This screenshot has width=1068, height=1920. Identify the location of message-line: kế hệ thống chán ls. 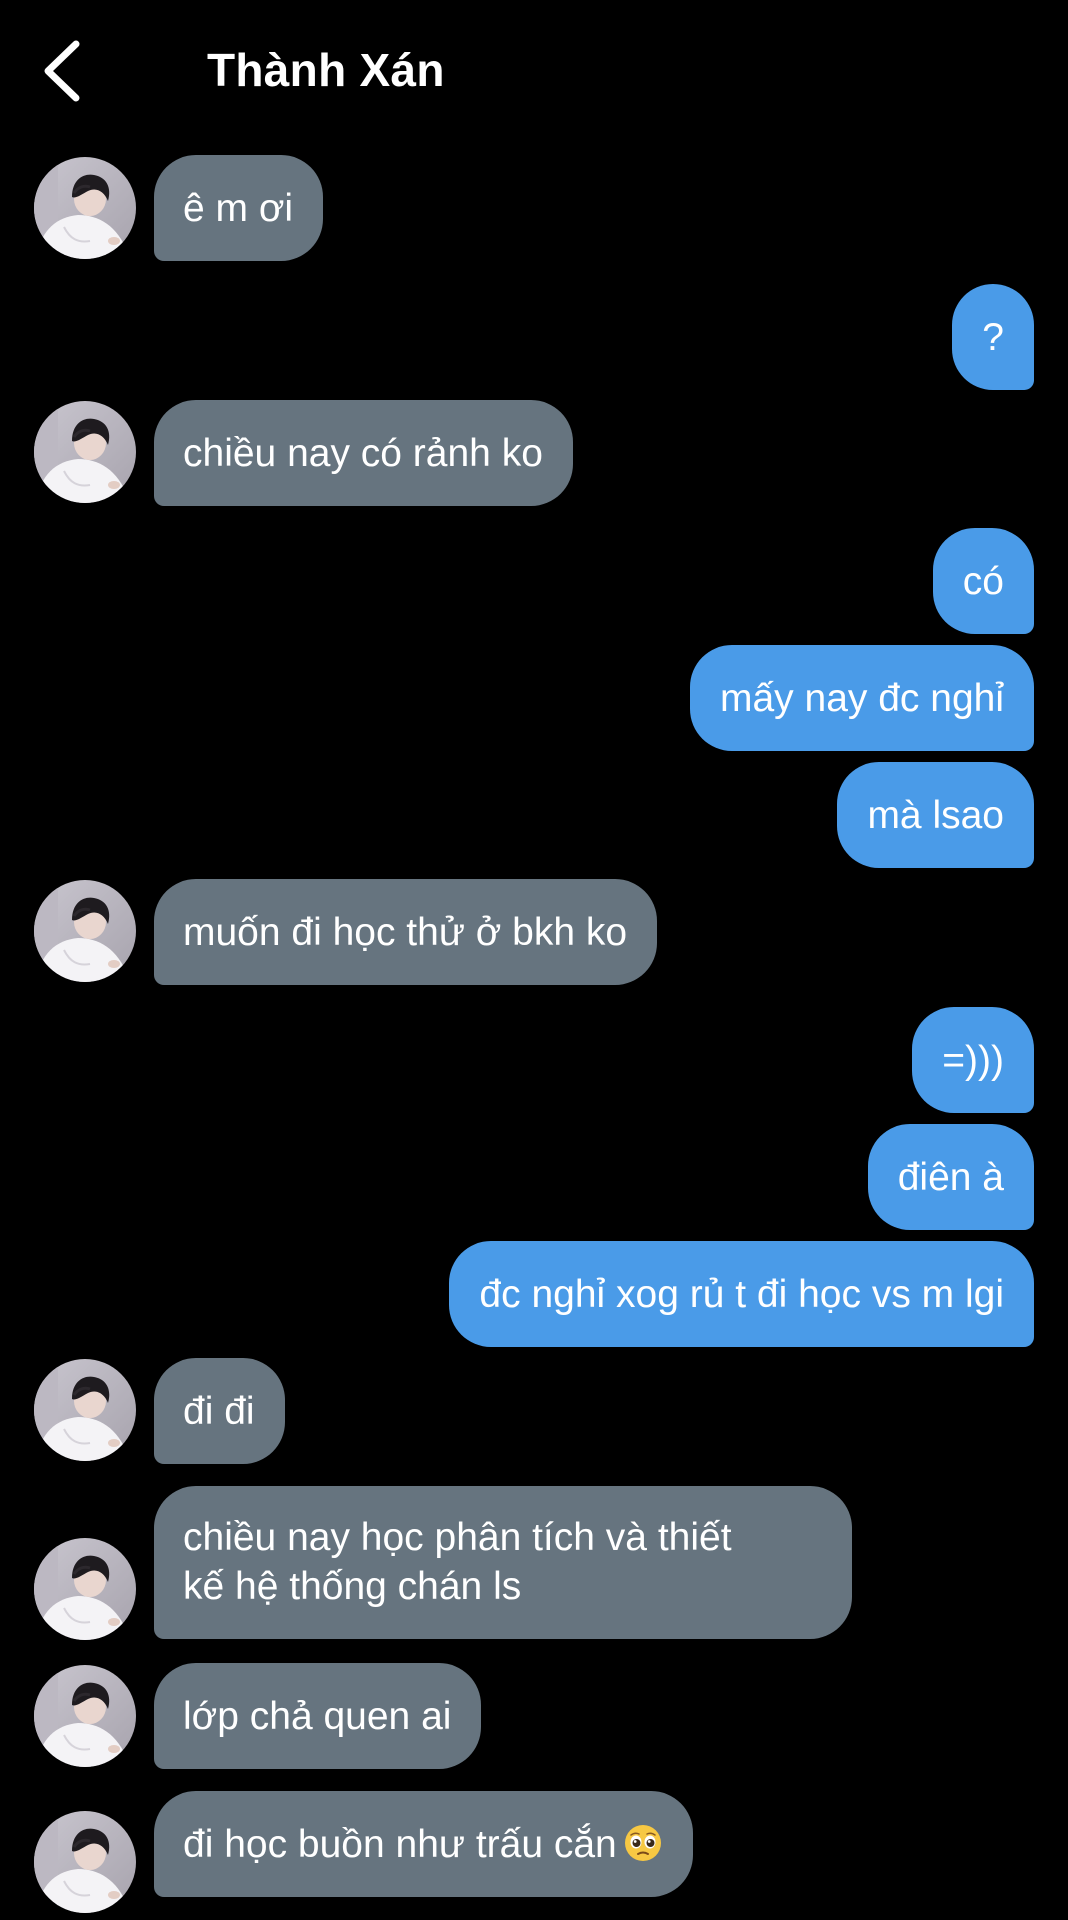
(352, 1586).